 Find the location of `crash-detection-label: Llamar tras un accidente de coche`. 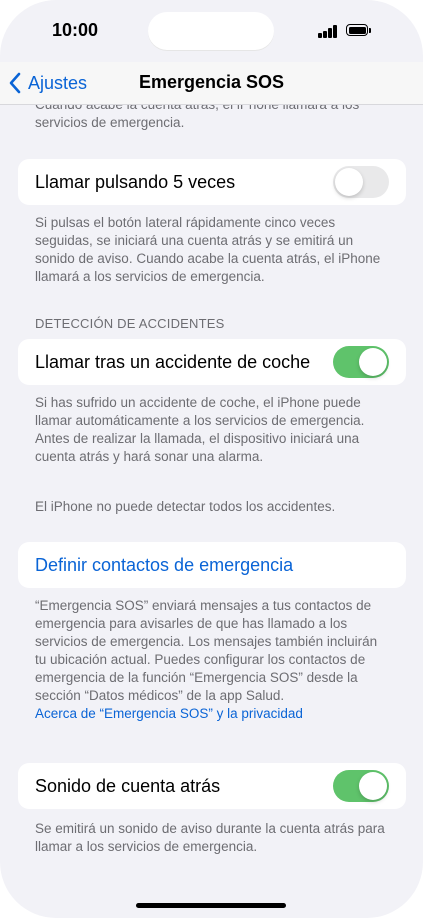

crash-detection-label: Llamar tras un accidente de coche is located at coordinates (173, 362).